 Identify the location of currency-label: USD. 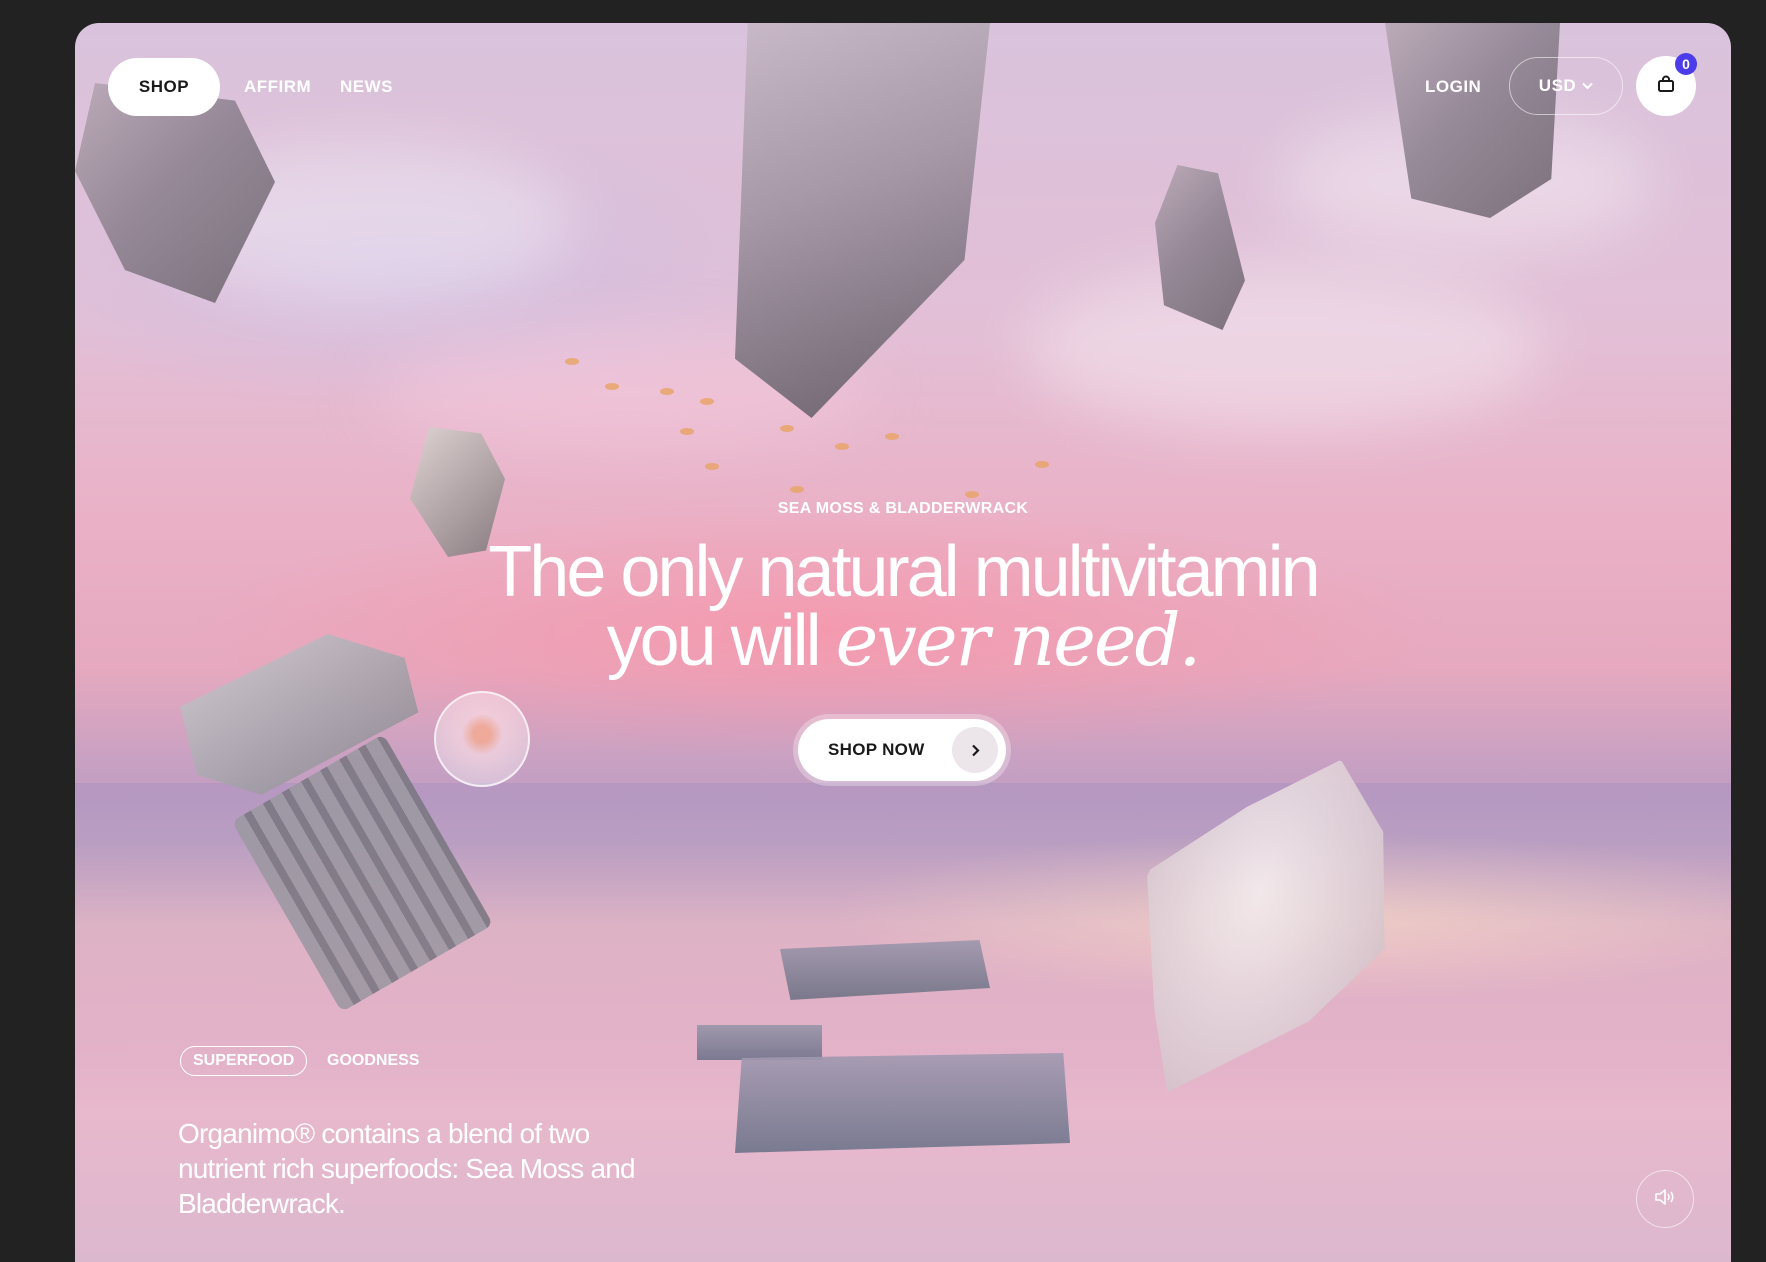
(1557, 85).